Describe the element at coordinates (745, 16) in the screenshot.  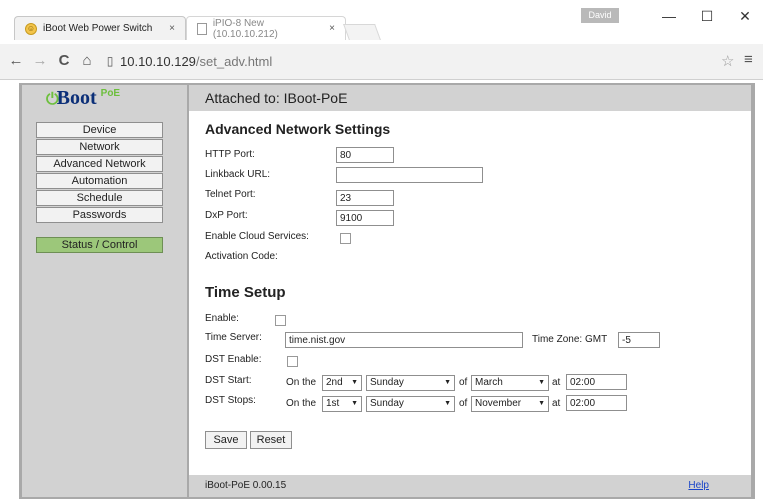
I see `close-window-icon: ✕` at that location.